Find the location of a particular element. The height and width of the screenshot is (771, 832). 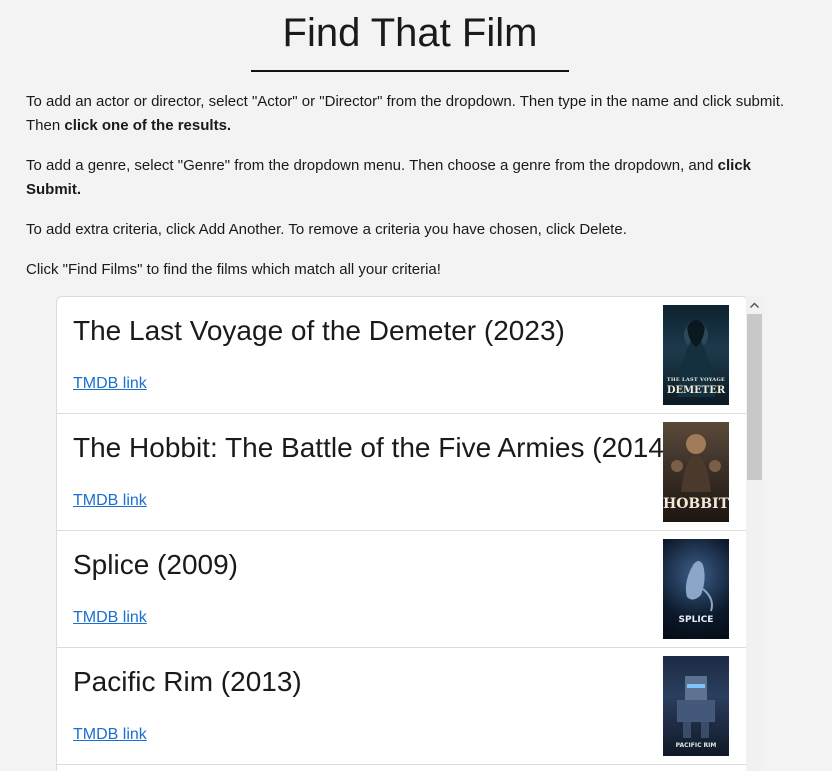

poster-art is located at coordinates (696, 707).